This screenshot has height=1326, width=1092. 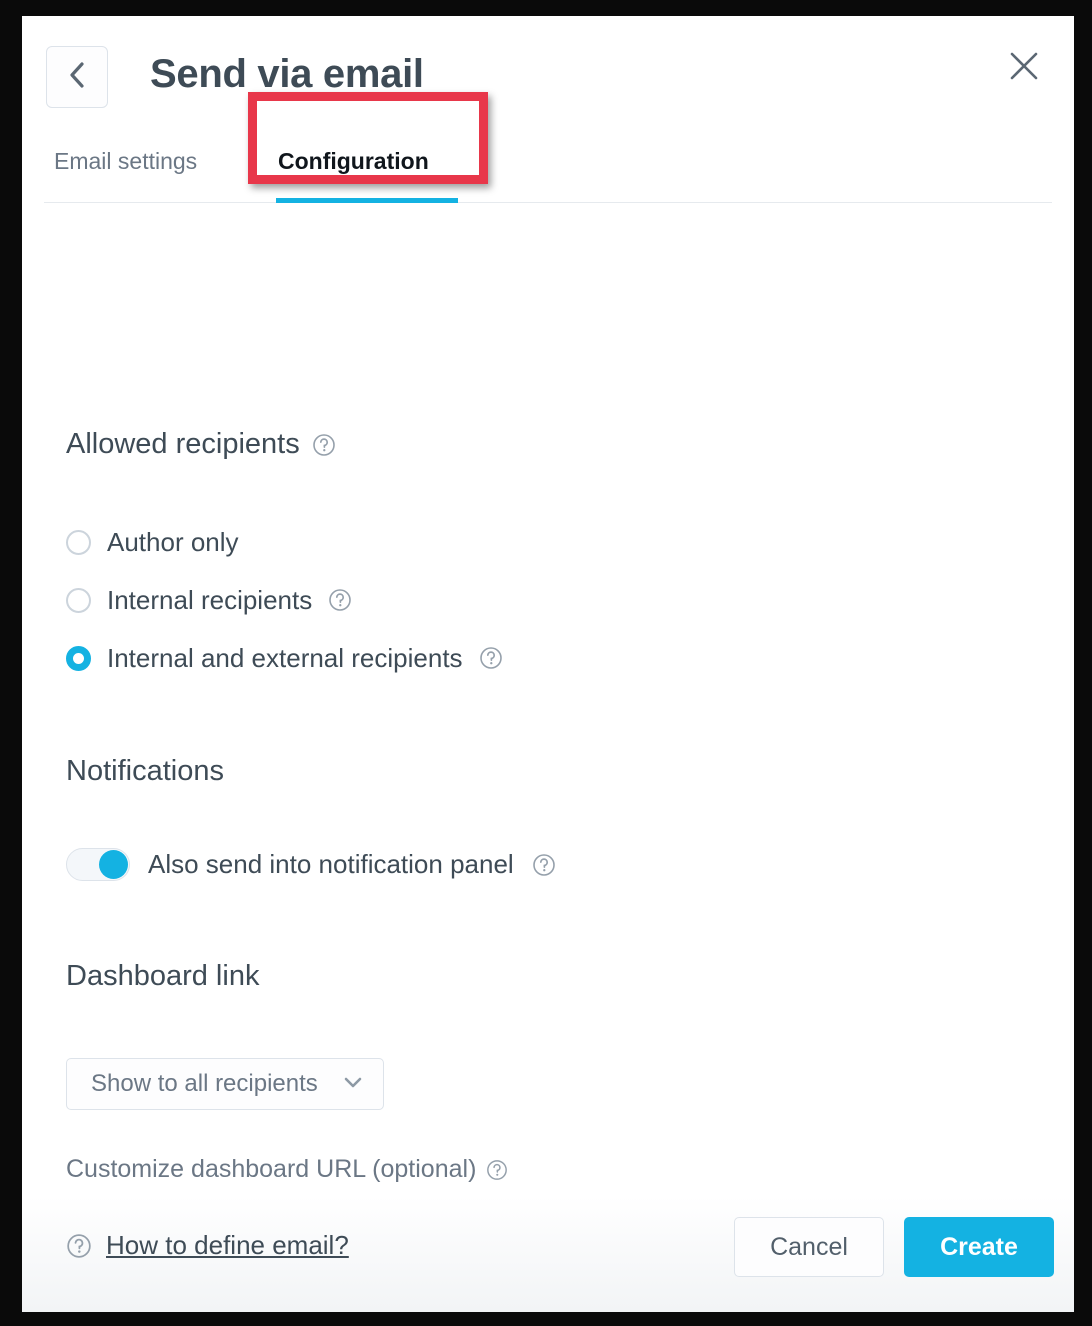 I want to click on toggle-knob, so click(x=113, y=864).